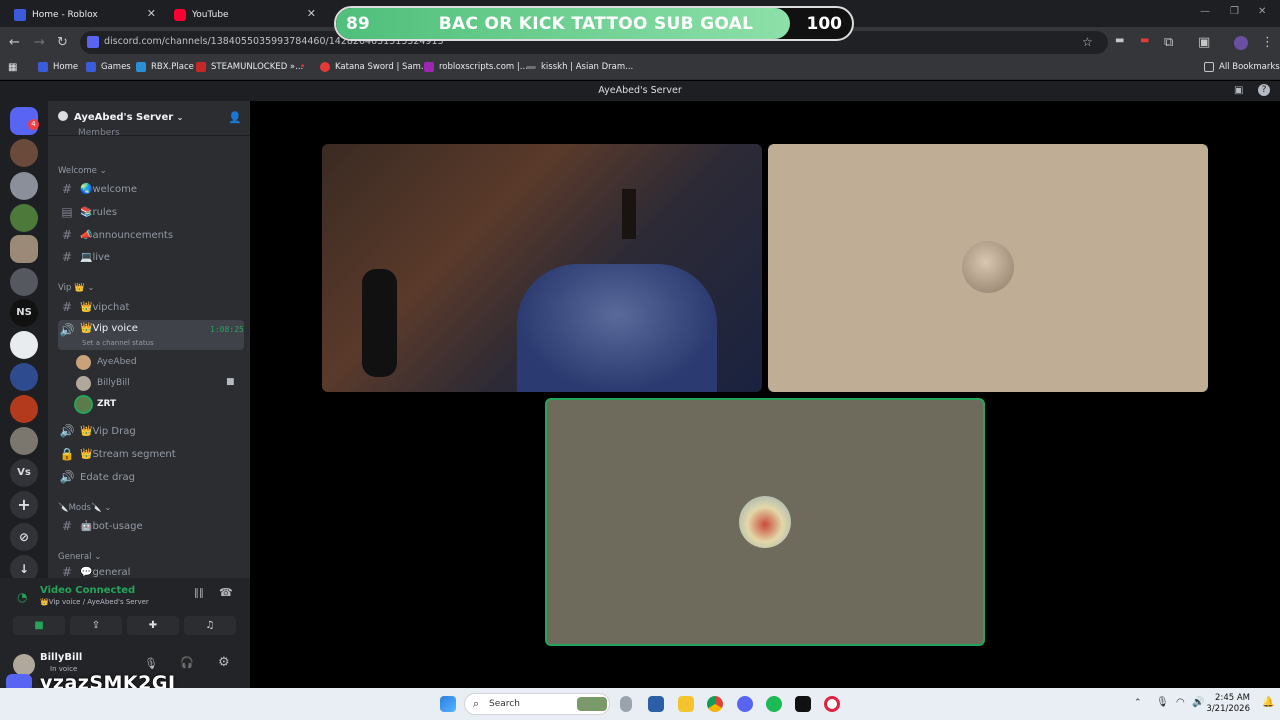 Image resolution: width=1280 pixels, height=720 pixels. I want to click on all-bookmarks: All Bookmarks, so click(1242, 67).